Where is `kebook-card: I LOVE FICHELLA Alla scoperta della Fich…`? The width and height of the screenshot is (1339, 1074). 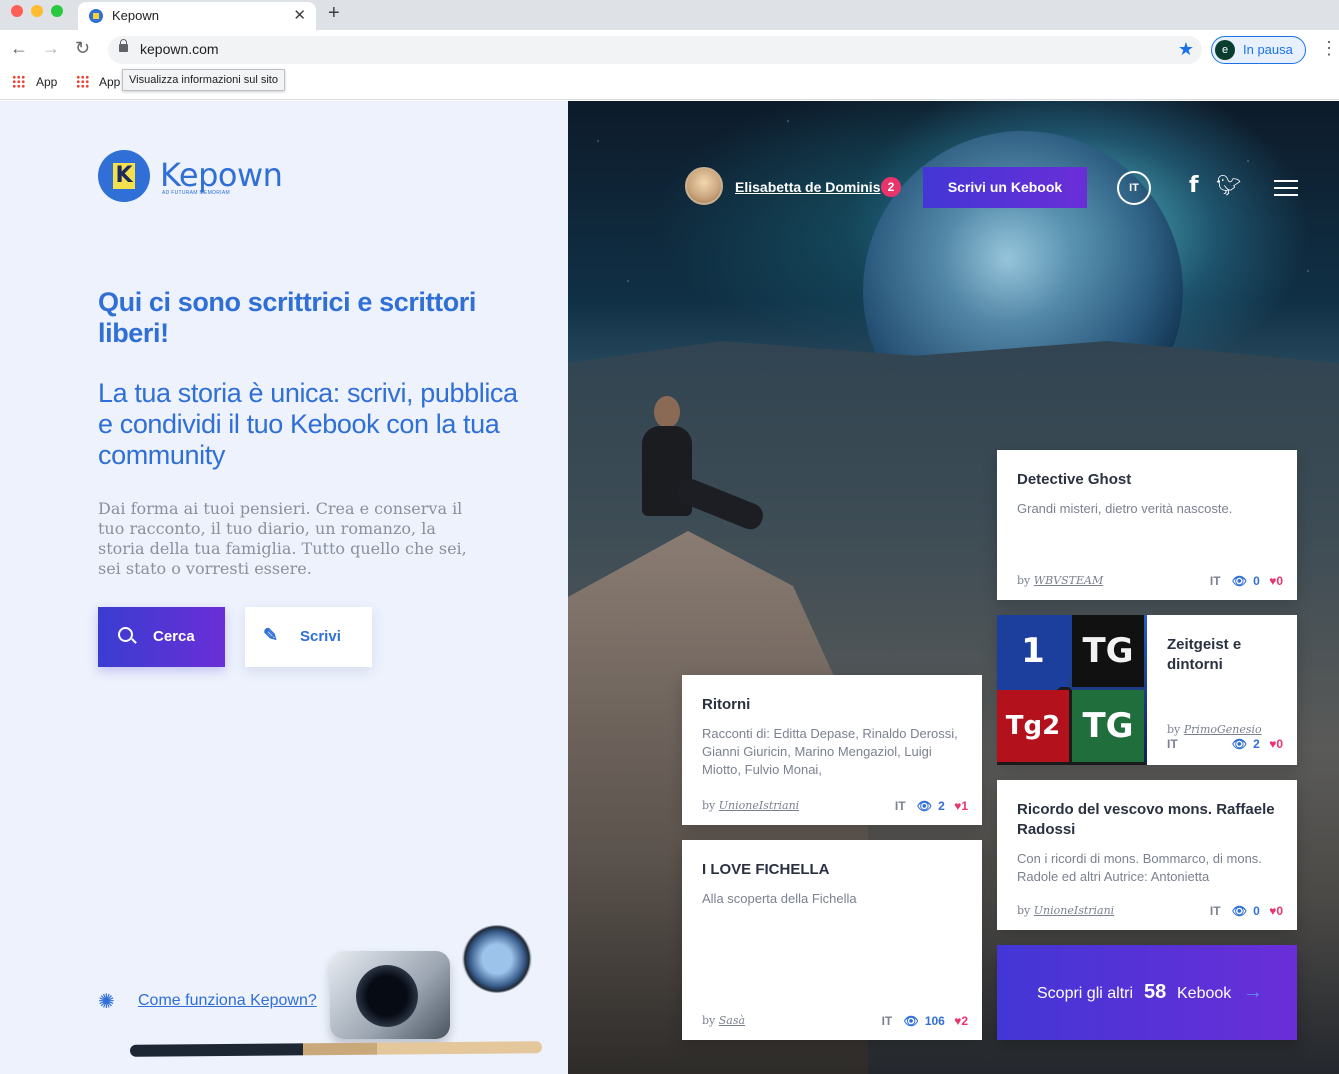
kebook-card: I LOVE FICHELLA Alla scoperta della Fich… is located at coordinates (832, 940).